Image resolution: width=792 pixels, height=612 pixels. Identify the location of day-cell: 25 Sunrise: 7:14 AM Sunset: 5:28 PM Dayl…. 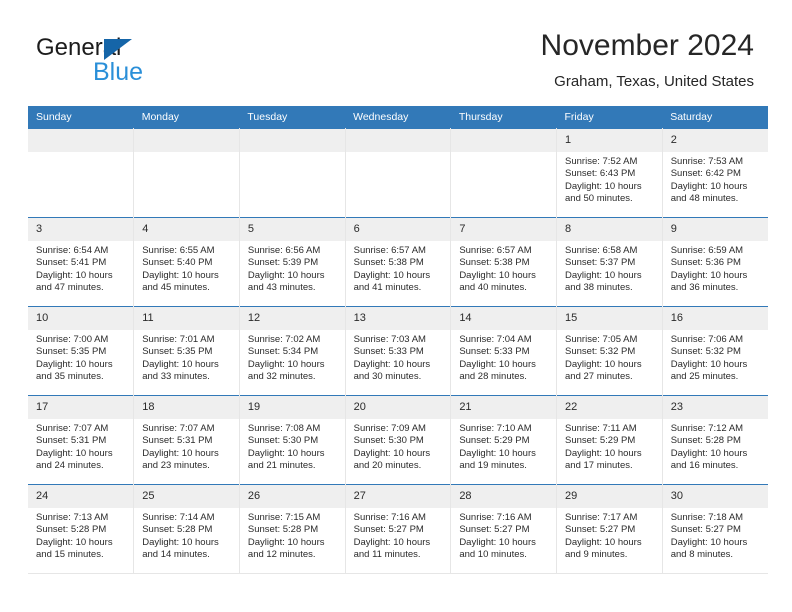
(186, 529).